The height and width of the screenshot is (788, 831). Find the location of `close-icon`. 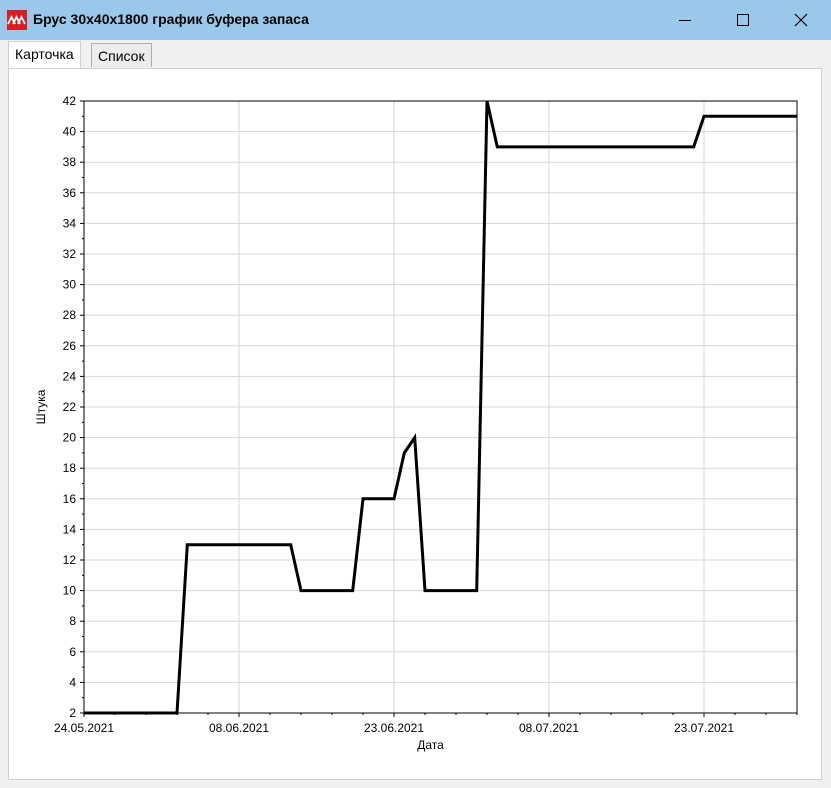

close-icon is located at coordinates (801, 20).